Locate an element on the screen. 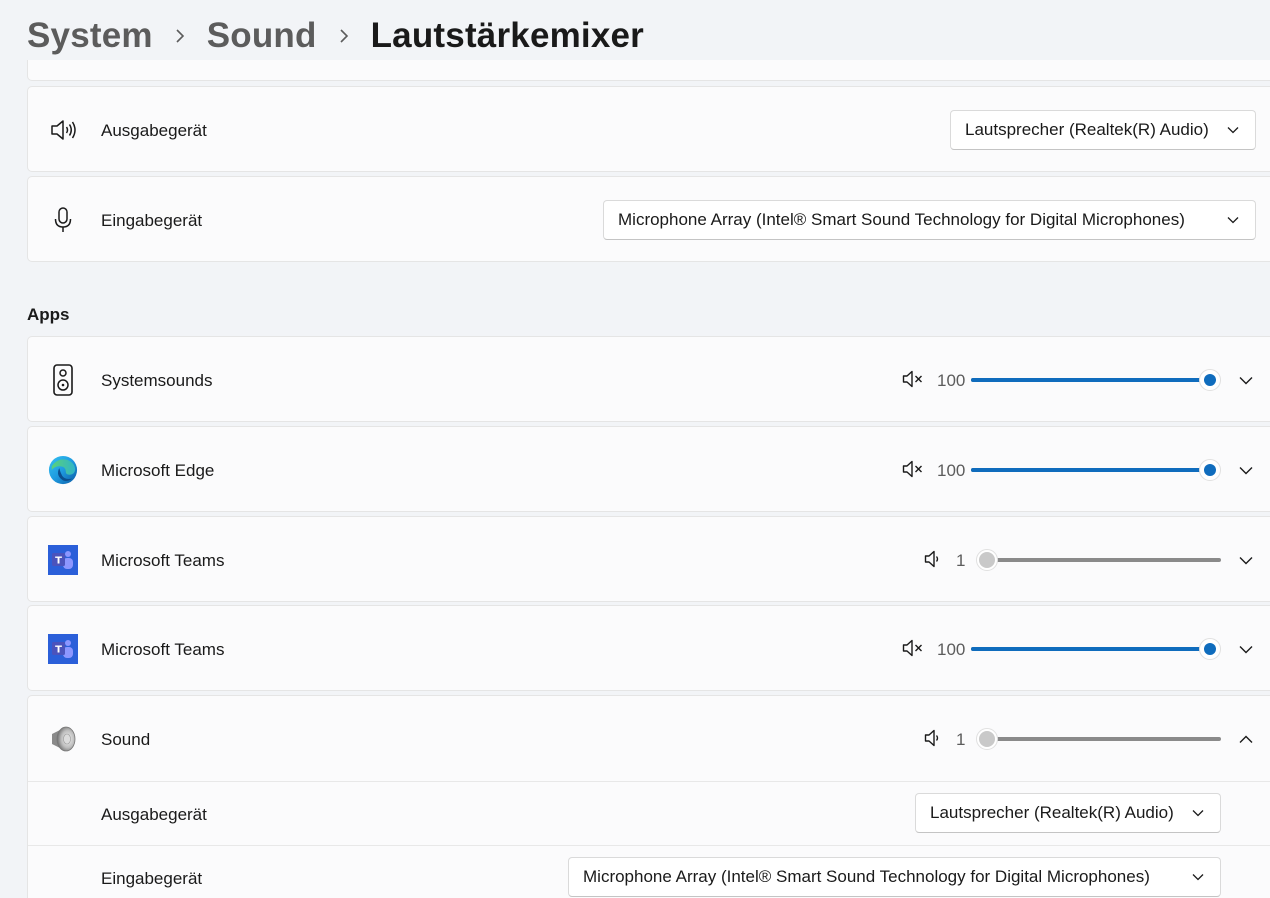  app-row-microsoft-edge: Microsoft Edge 100 is located at coordinates (648, 469).